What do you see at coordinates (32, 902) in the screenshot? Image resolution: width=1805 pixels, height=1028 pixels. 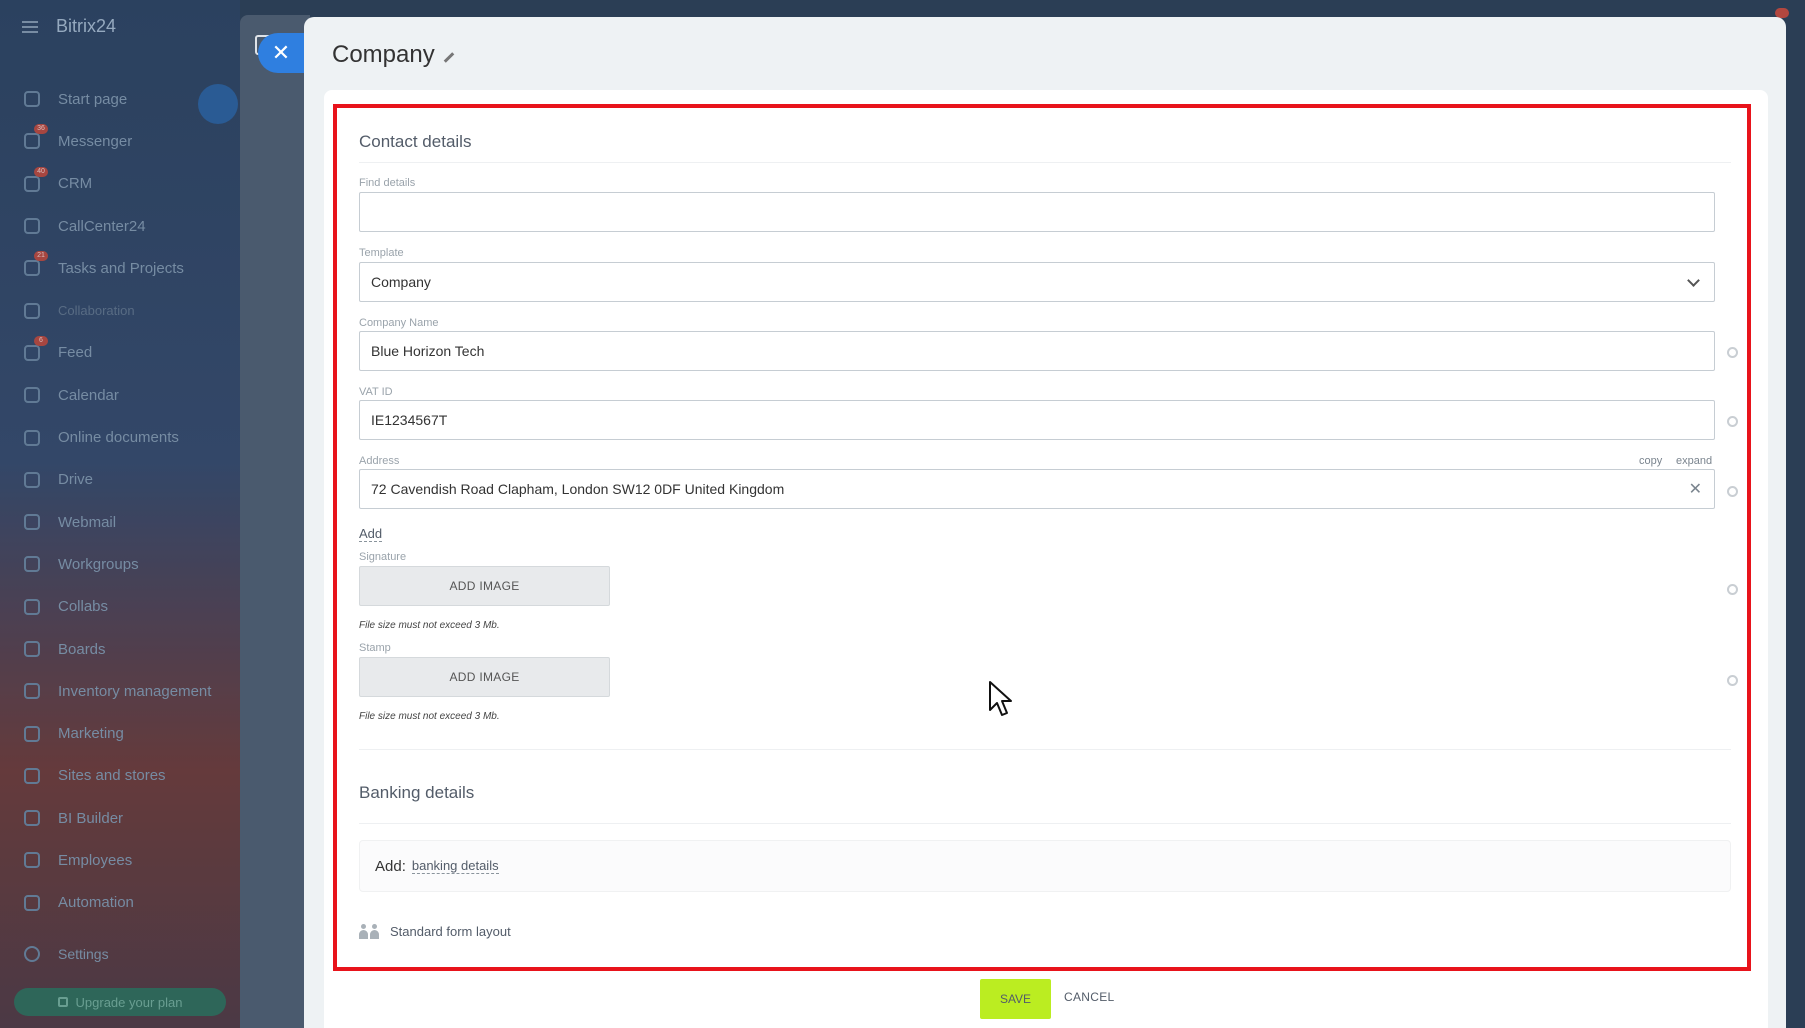 I see `automation-icon` at bounding box center [32, 902].